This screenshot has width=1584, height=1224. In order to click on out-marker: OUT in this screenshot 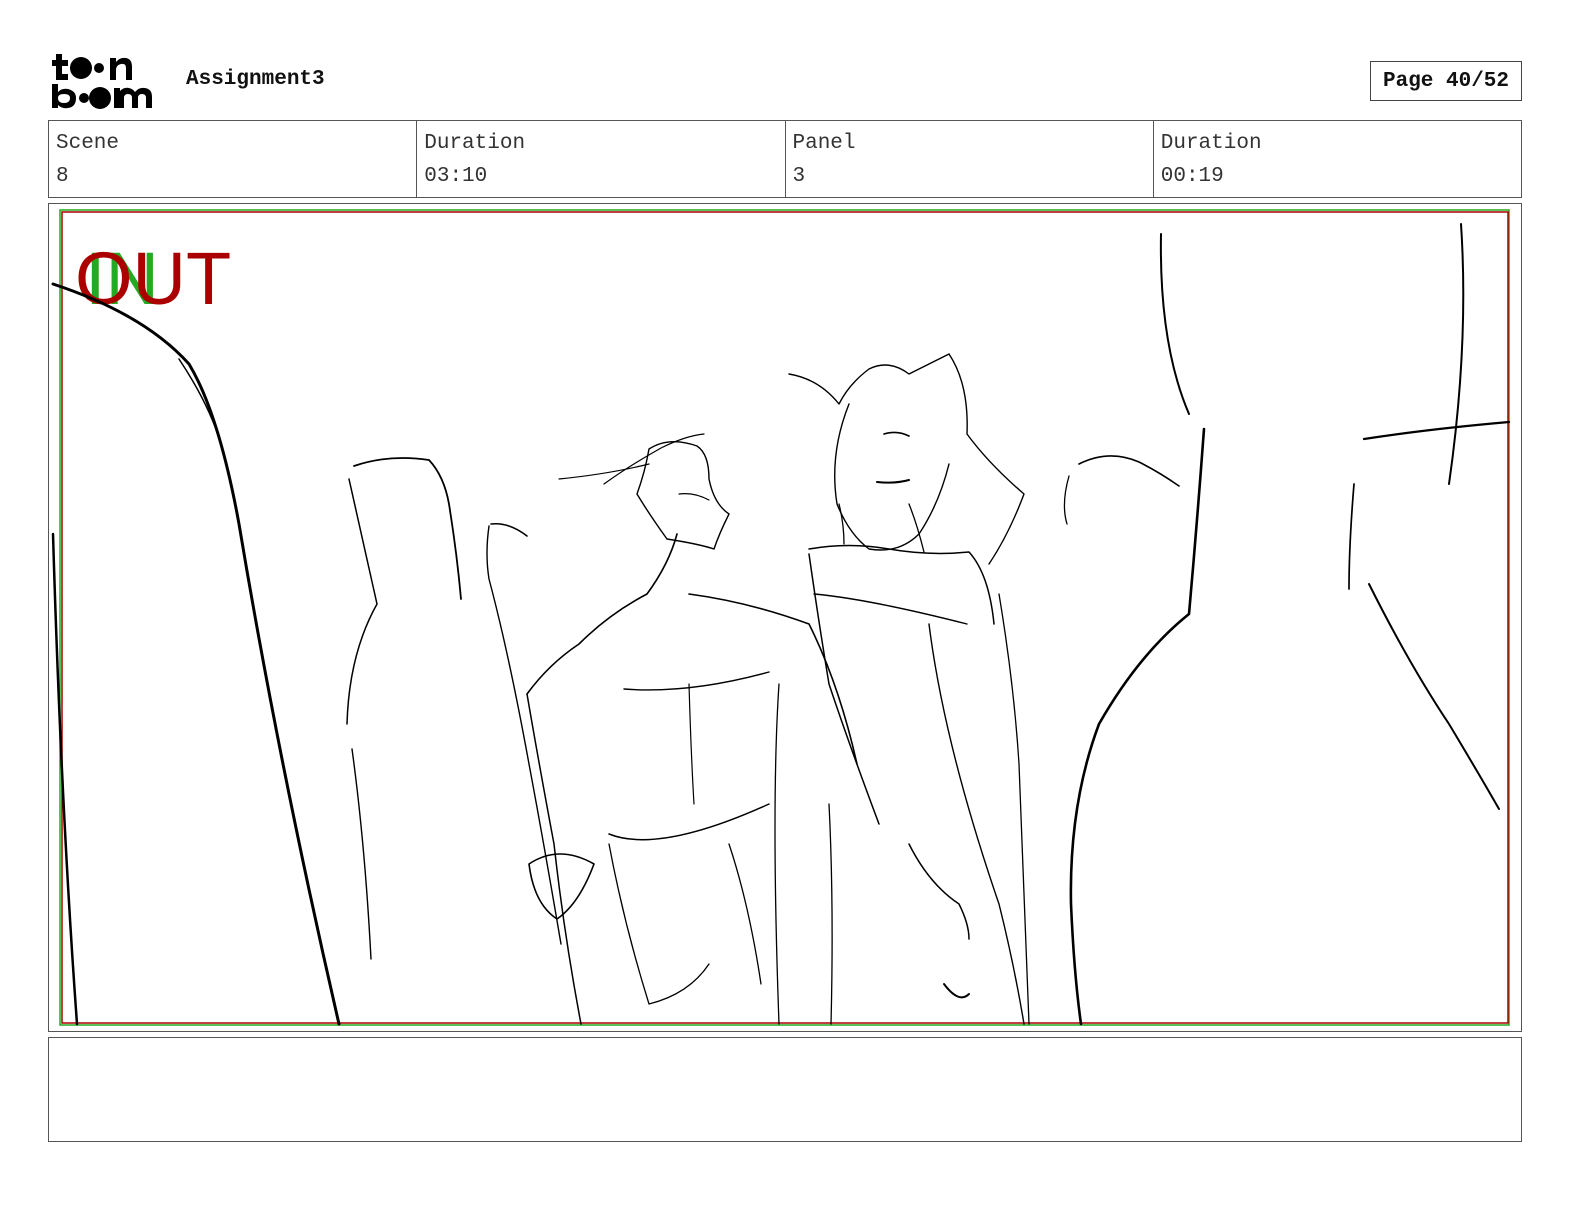, I will do `click(153, 278)`.